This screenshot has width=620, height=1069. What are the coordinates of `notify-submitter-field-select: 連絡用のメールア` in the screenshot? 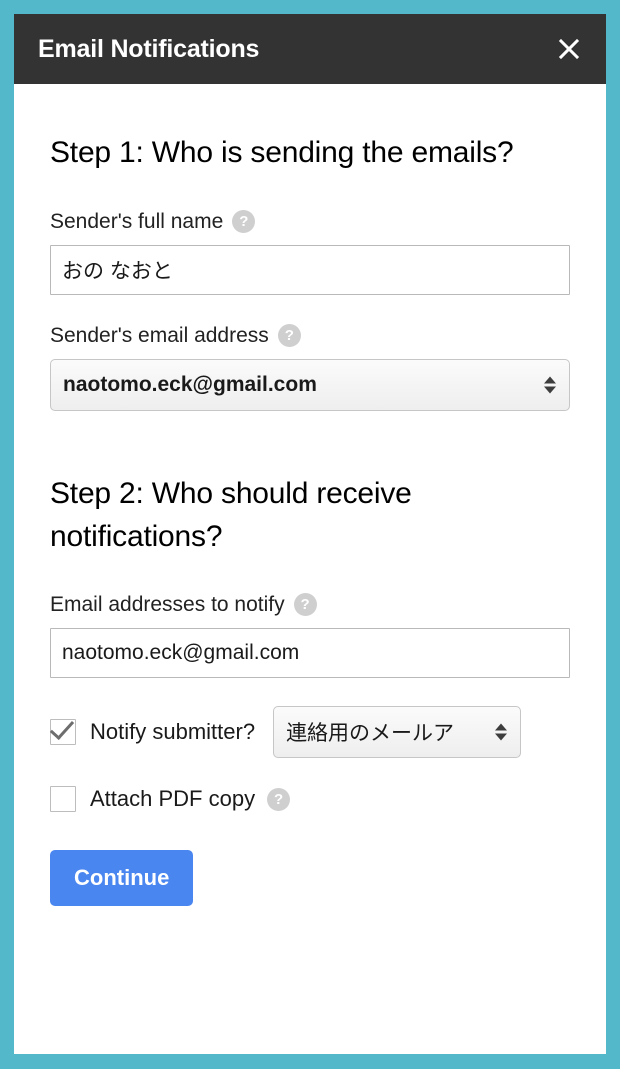 It's located at (397, 732).